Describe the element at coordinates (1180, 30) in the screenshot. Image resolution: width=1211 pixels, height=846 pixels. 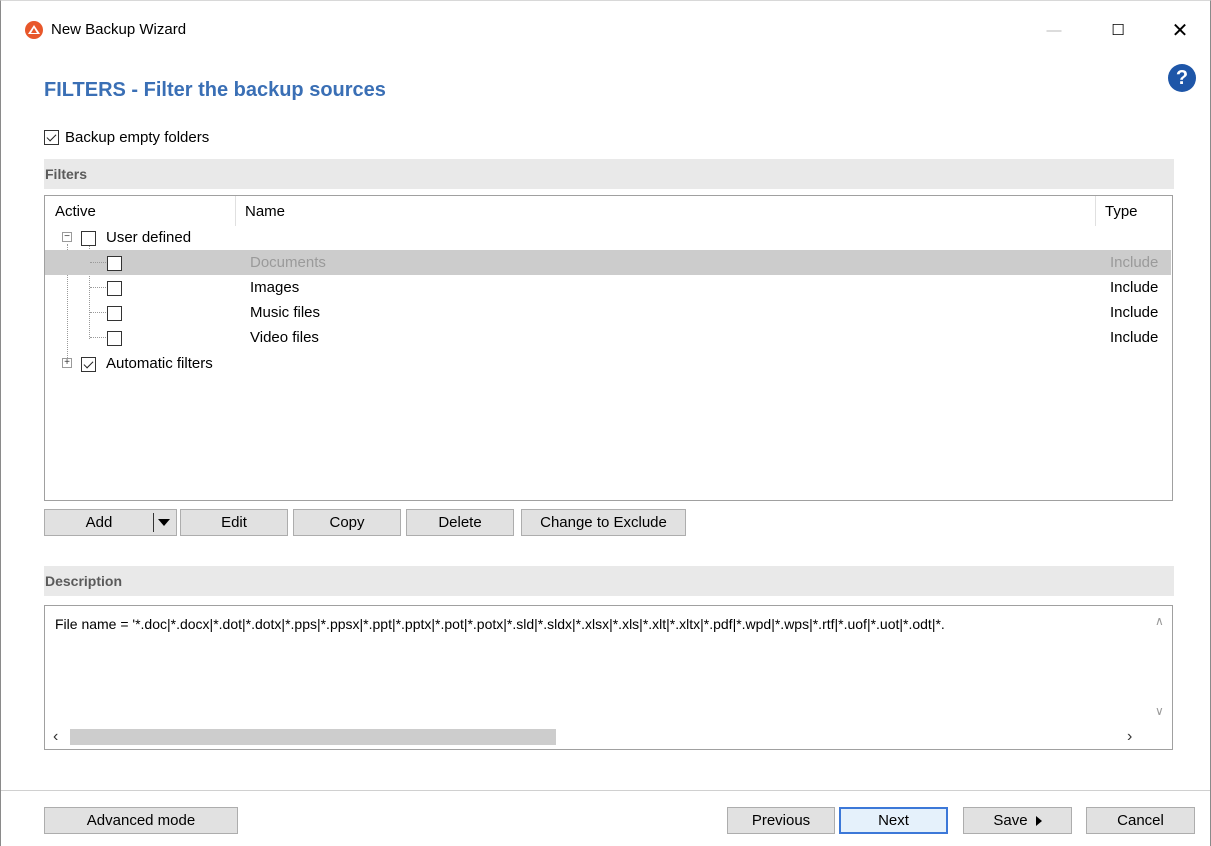
I see `close-button: ✕` at that location.